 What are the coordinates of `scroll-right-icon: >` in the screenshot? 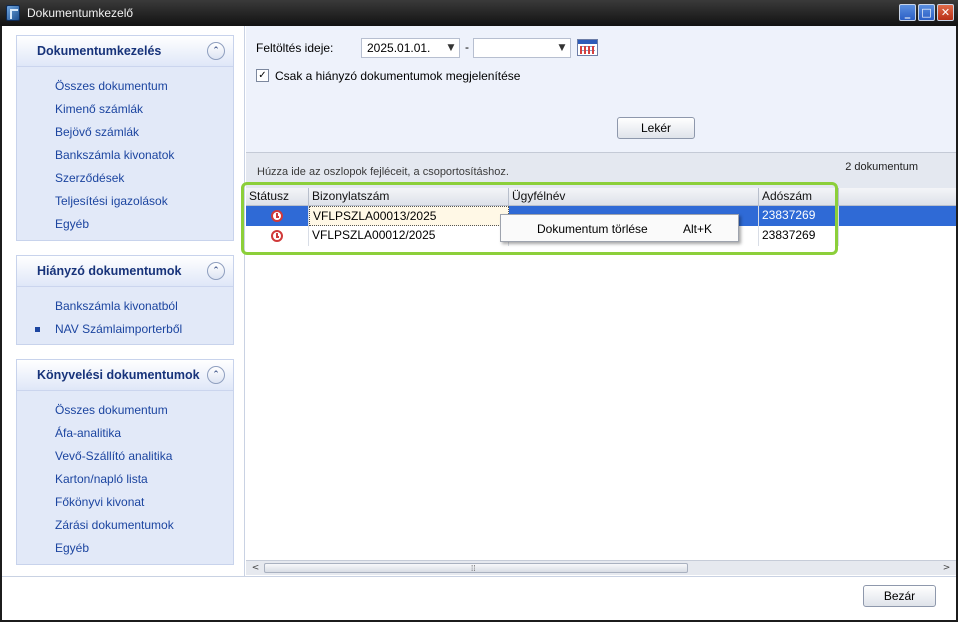 It's located at (946, 568).